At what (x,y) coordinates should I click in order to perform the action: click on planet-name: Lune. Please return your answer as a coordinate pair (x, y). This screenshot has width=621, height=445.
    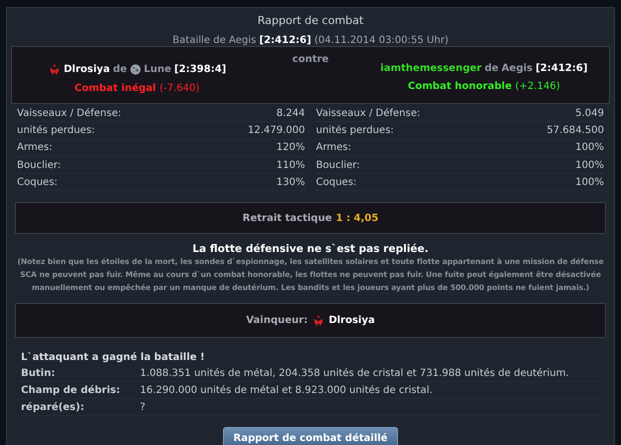
    Looking at the image, I should click on (158, 69).